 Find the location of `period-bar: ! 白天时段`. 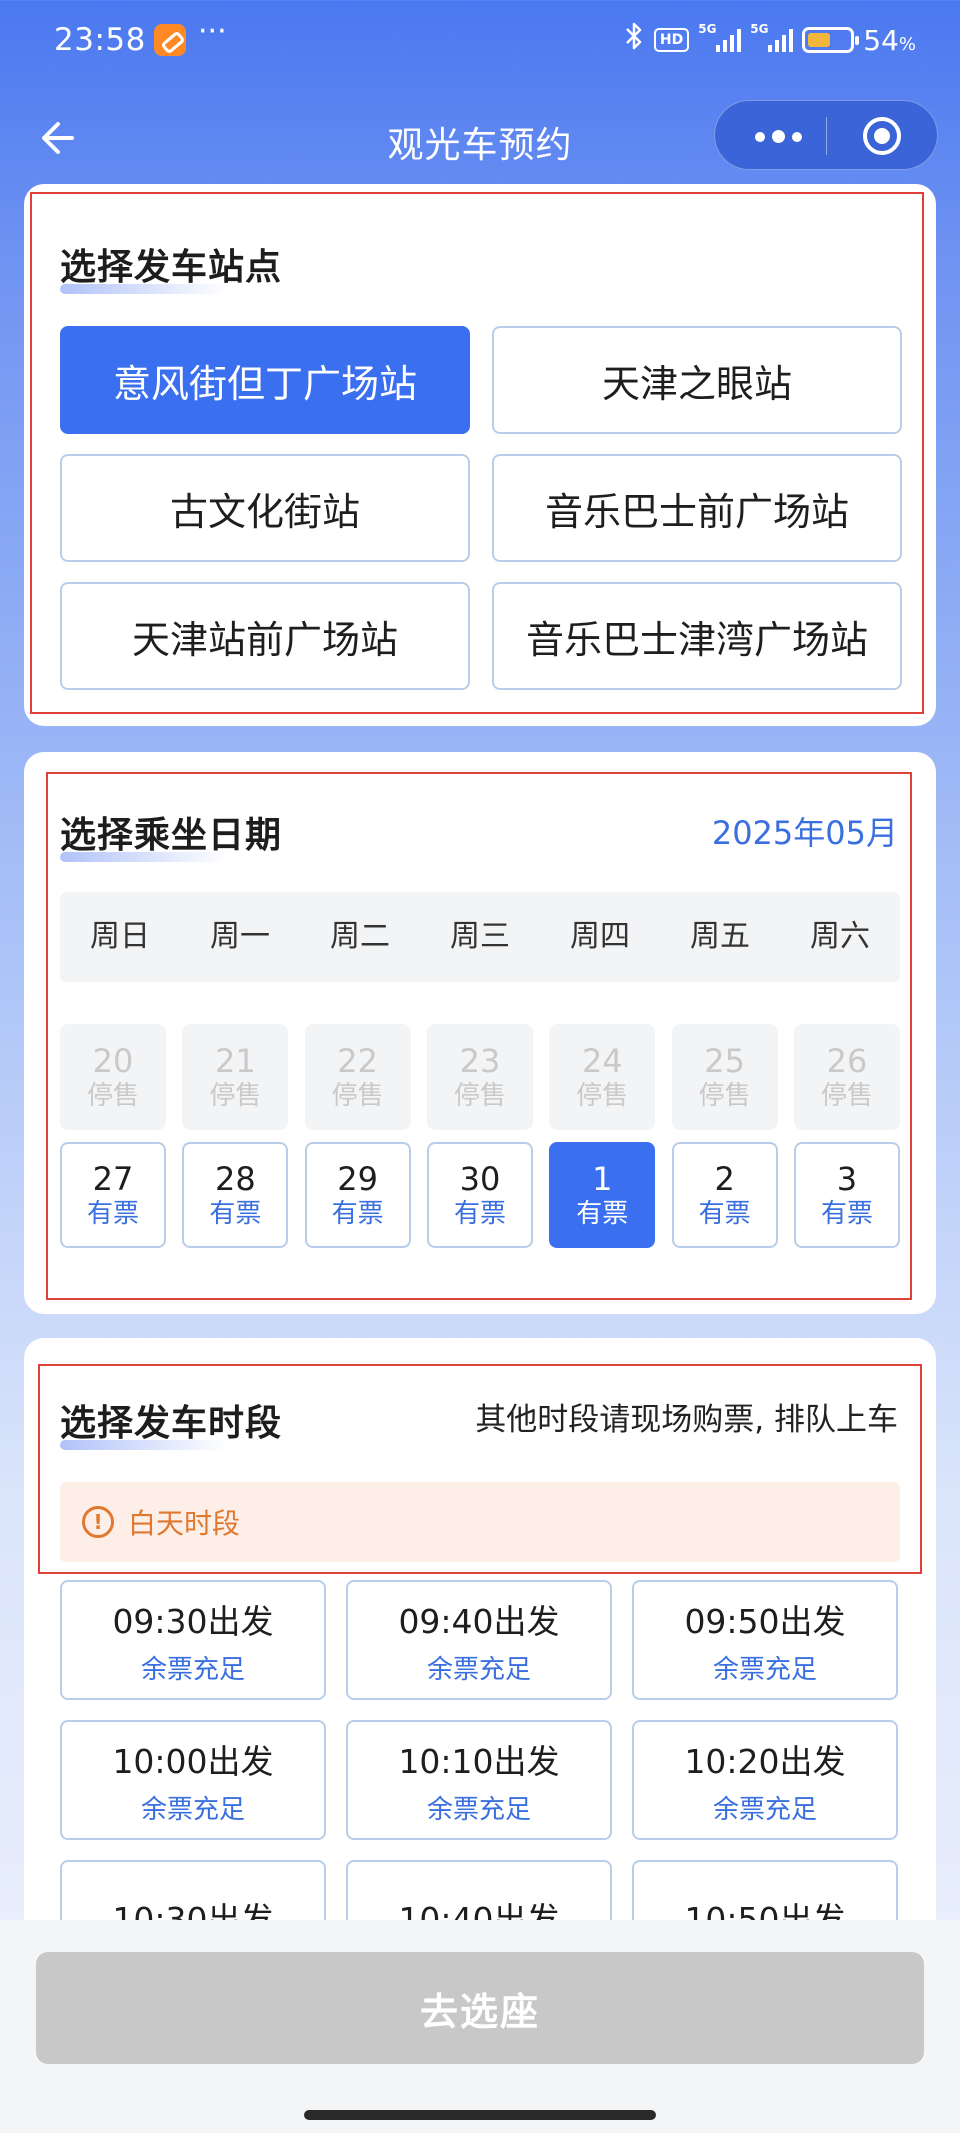

period-bar: ! 白天时段 is located at coordinates (480, 1522).